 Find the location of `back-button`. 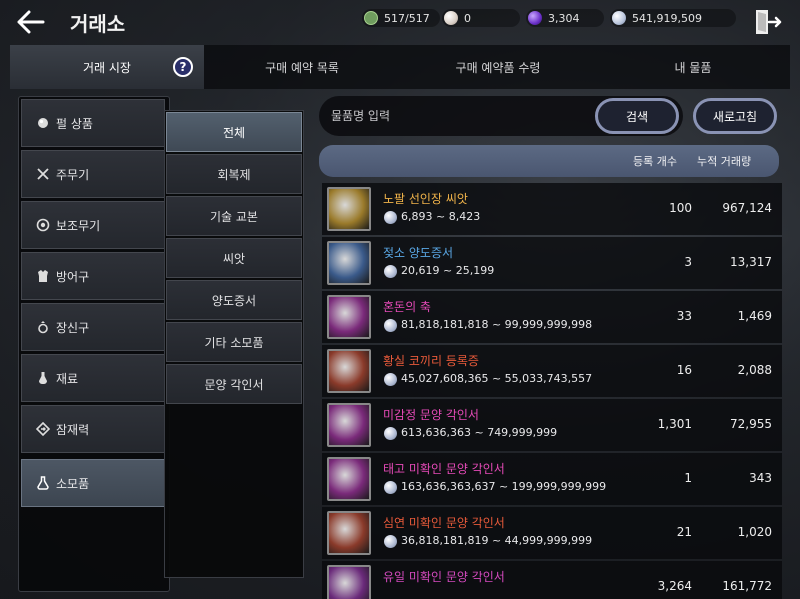

back-button is located at coordinates (31, 22).